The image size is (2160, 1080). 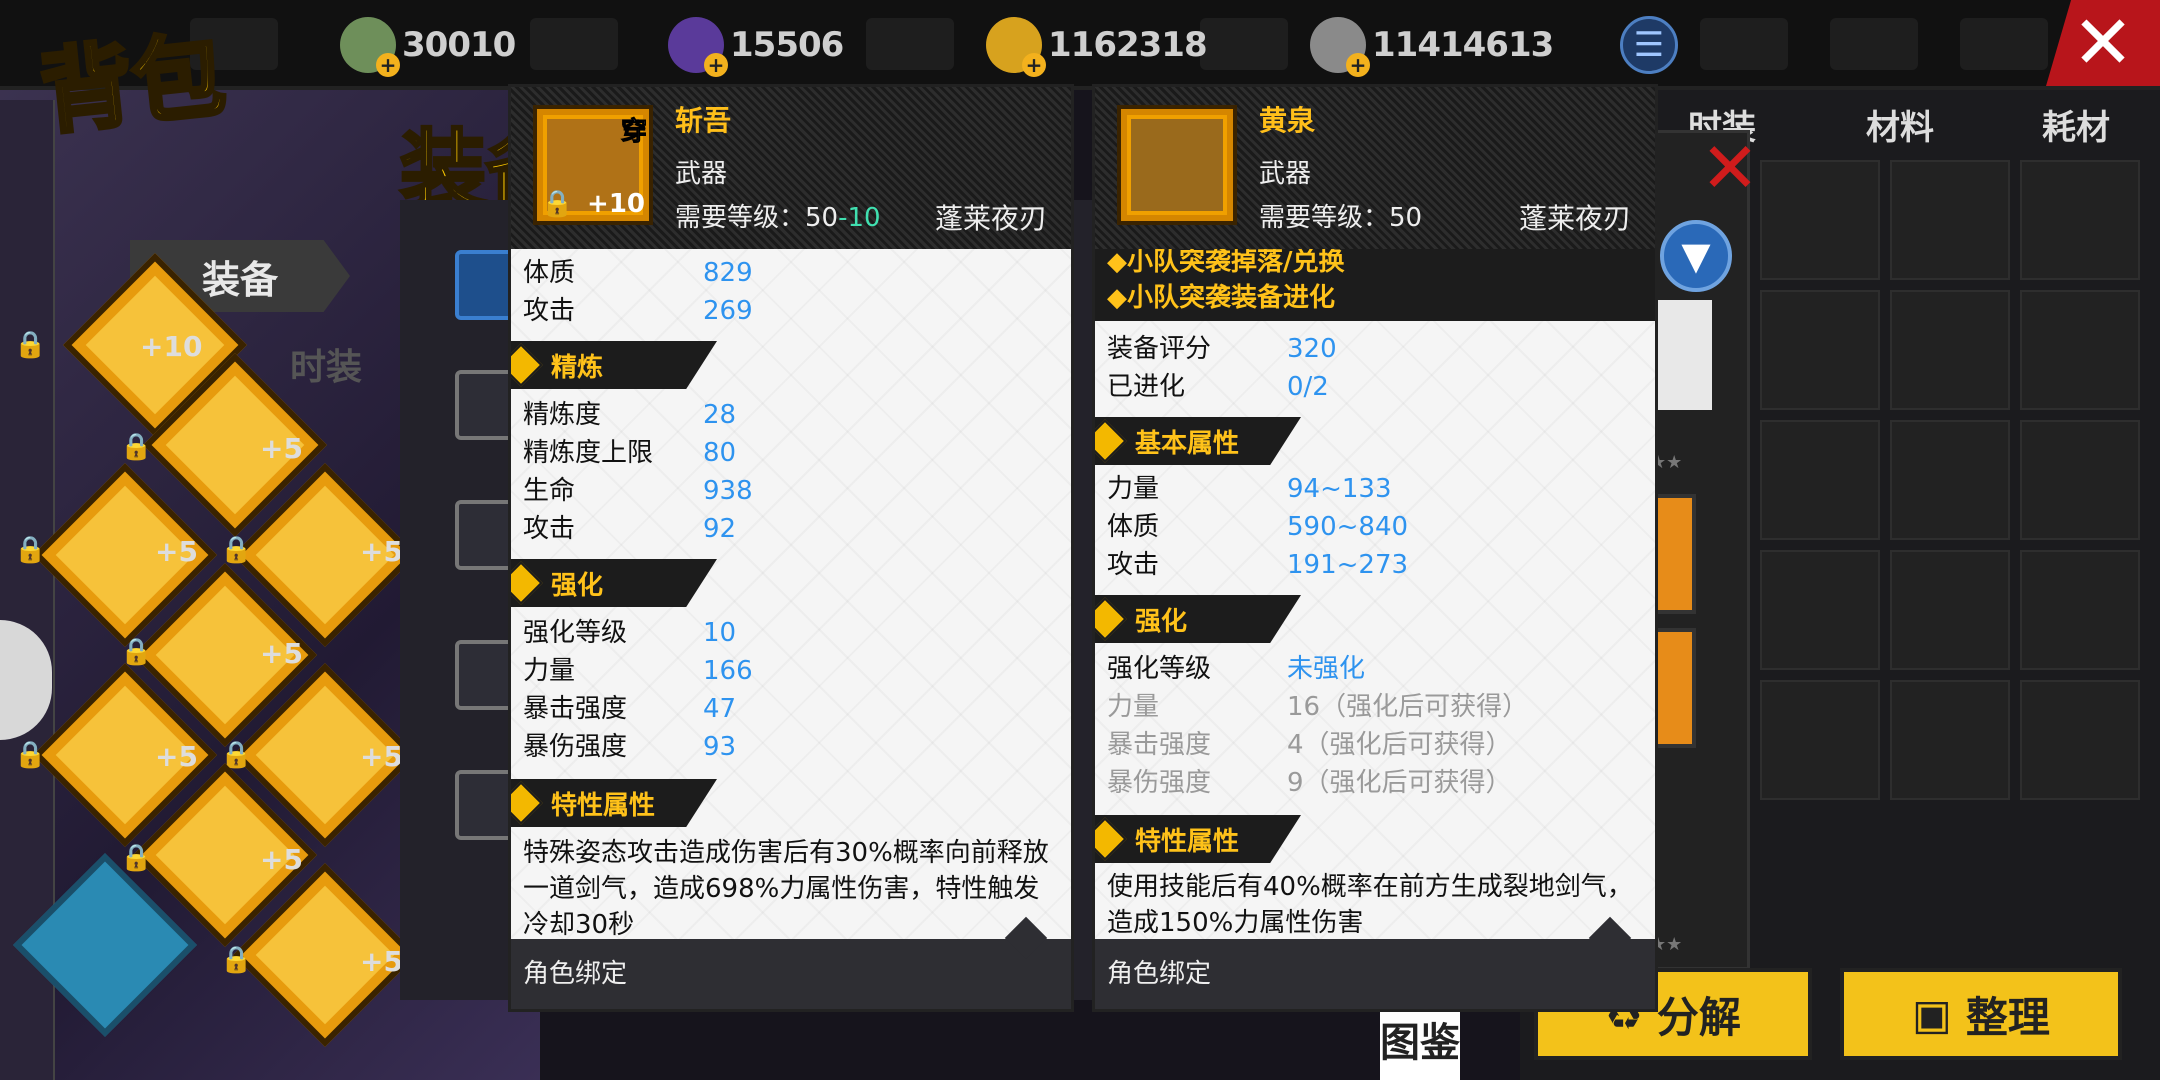 What do you see at coordinates (1226, 263) in the screenshot?
I see `source-link: ◆小队突袭掉落/兑换` at bounding box center [1226, 263].